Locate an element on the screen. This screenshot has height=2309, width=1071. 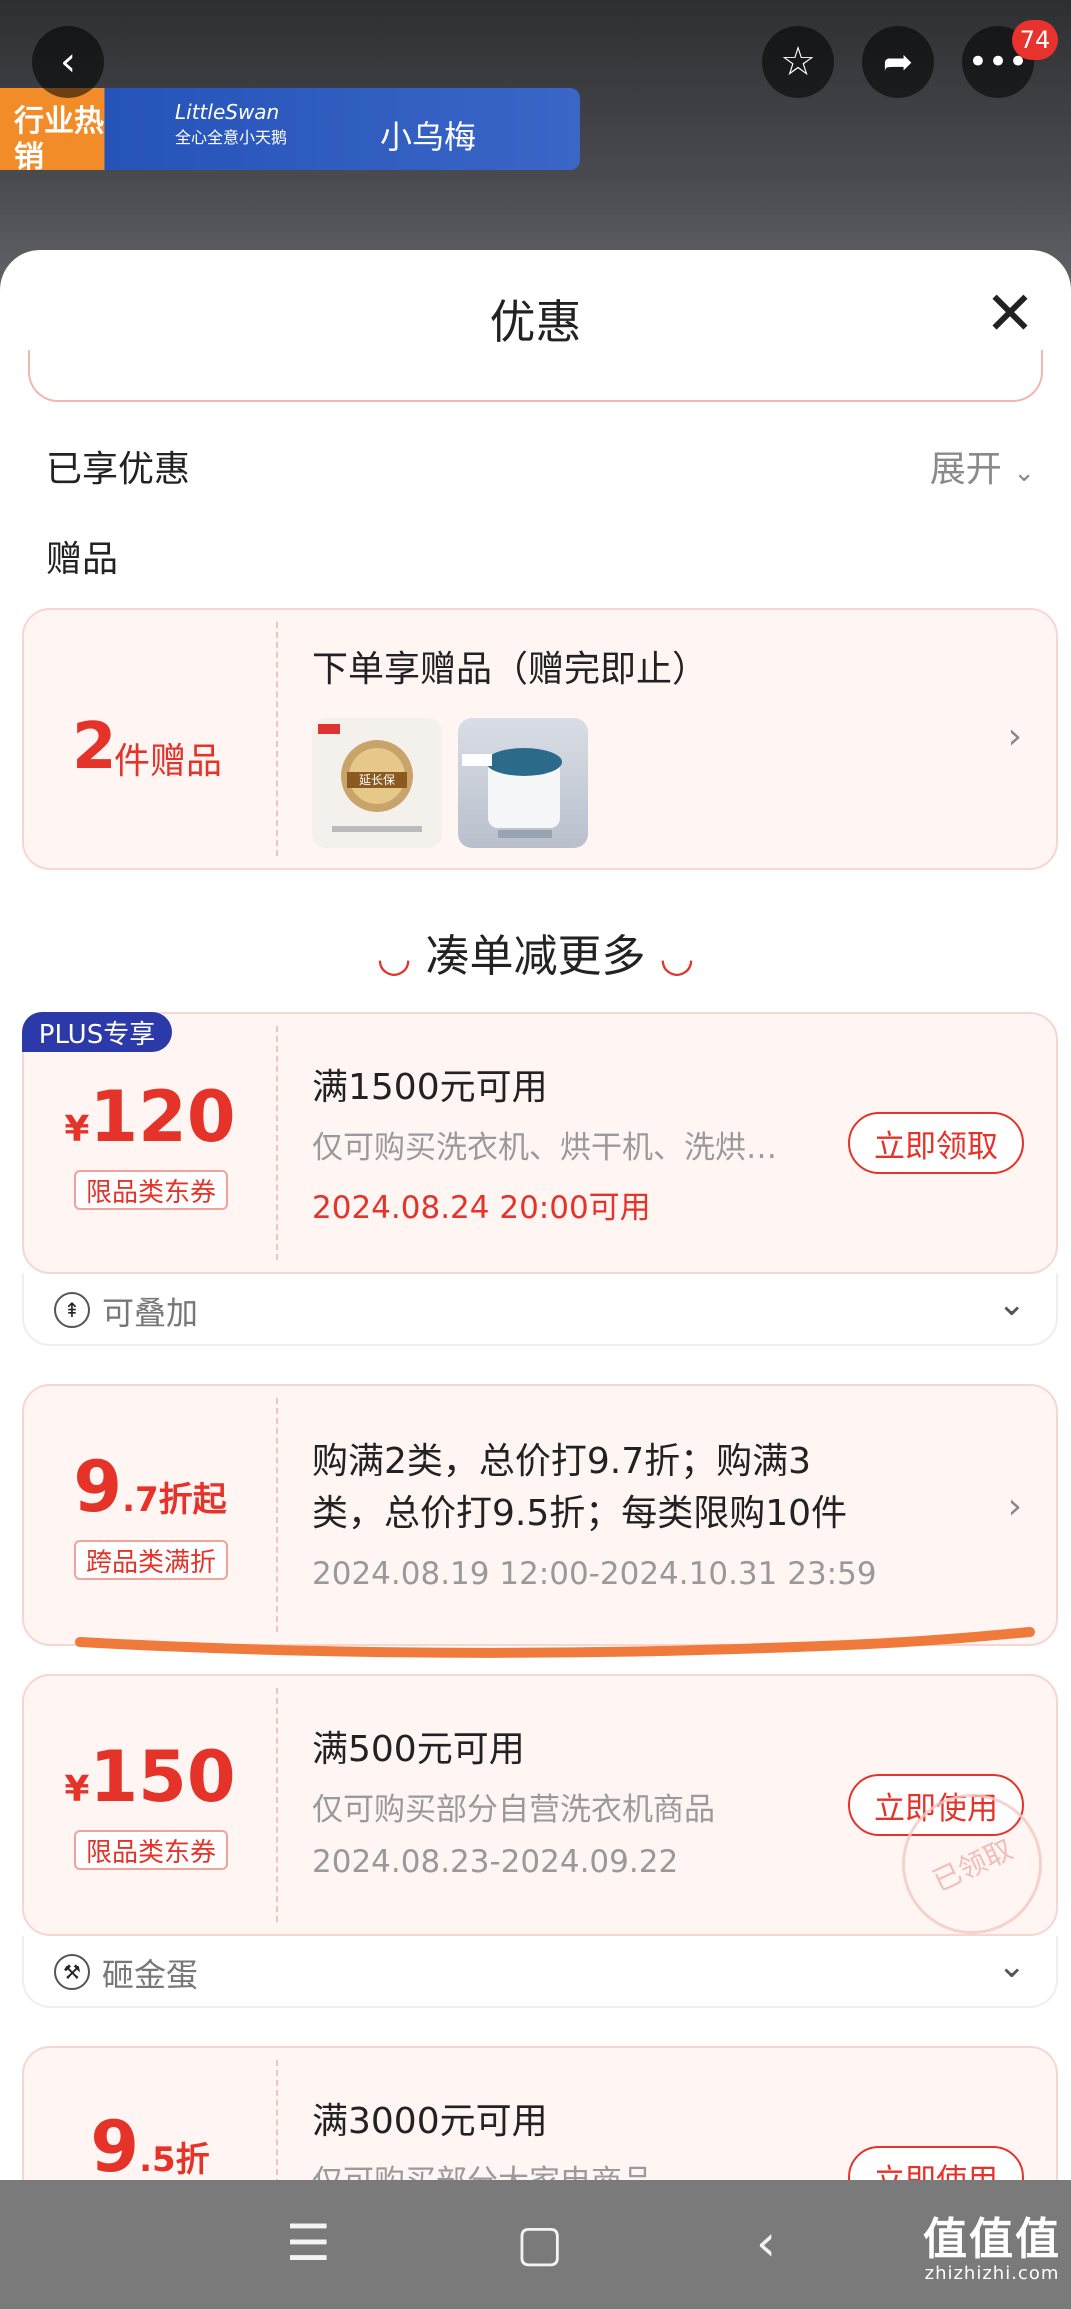
star-icon: ☆ is located at coordinates (798, 62).